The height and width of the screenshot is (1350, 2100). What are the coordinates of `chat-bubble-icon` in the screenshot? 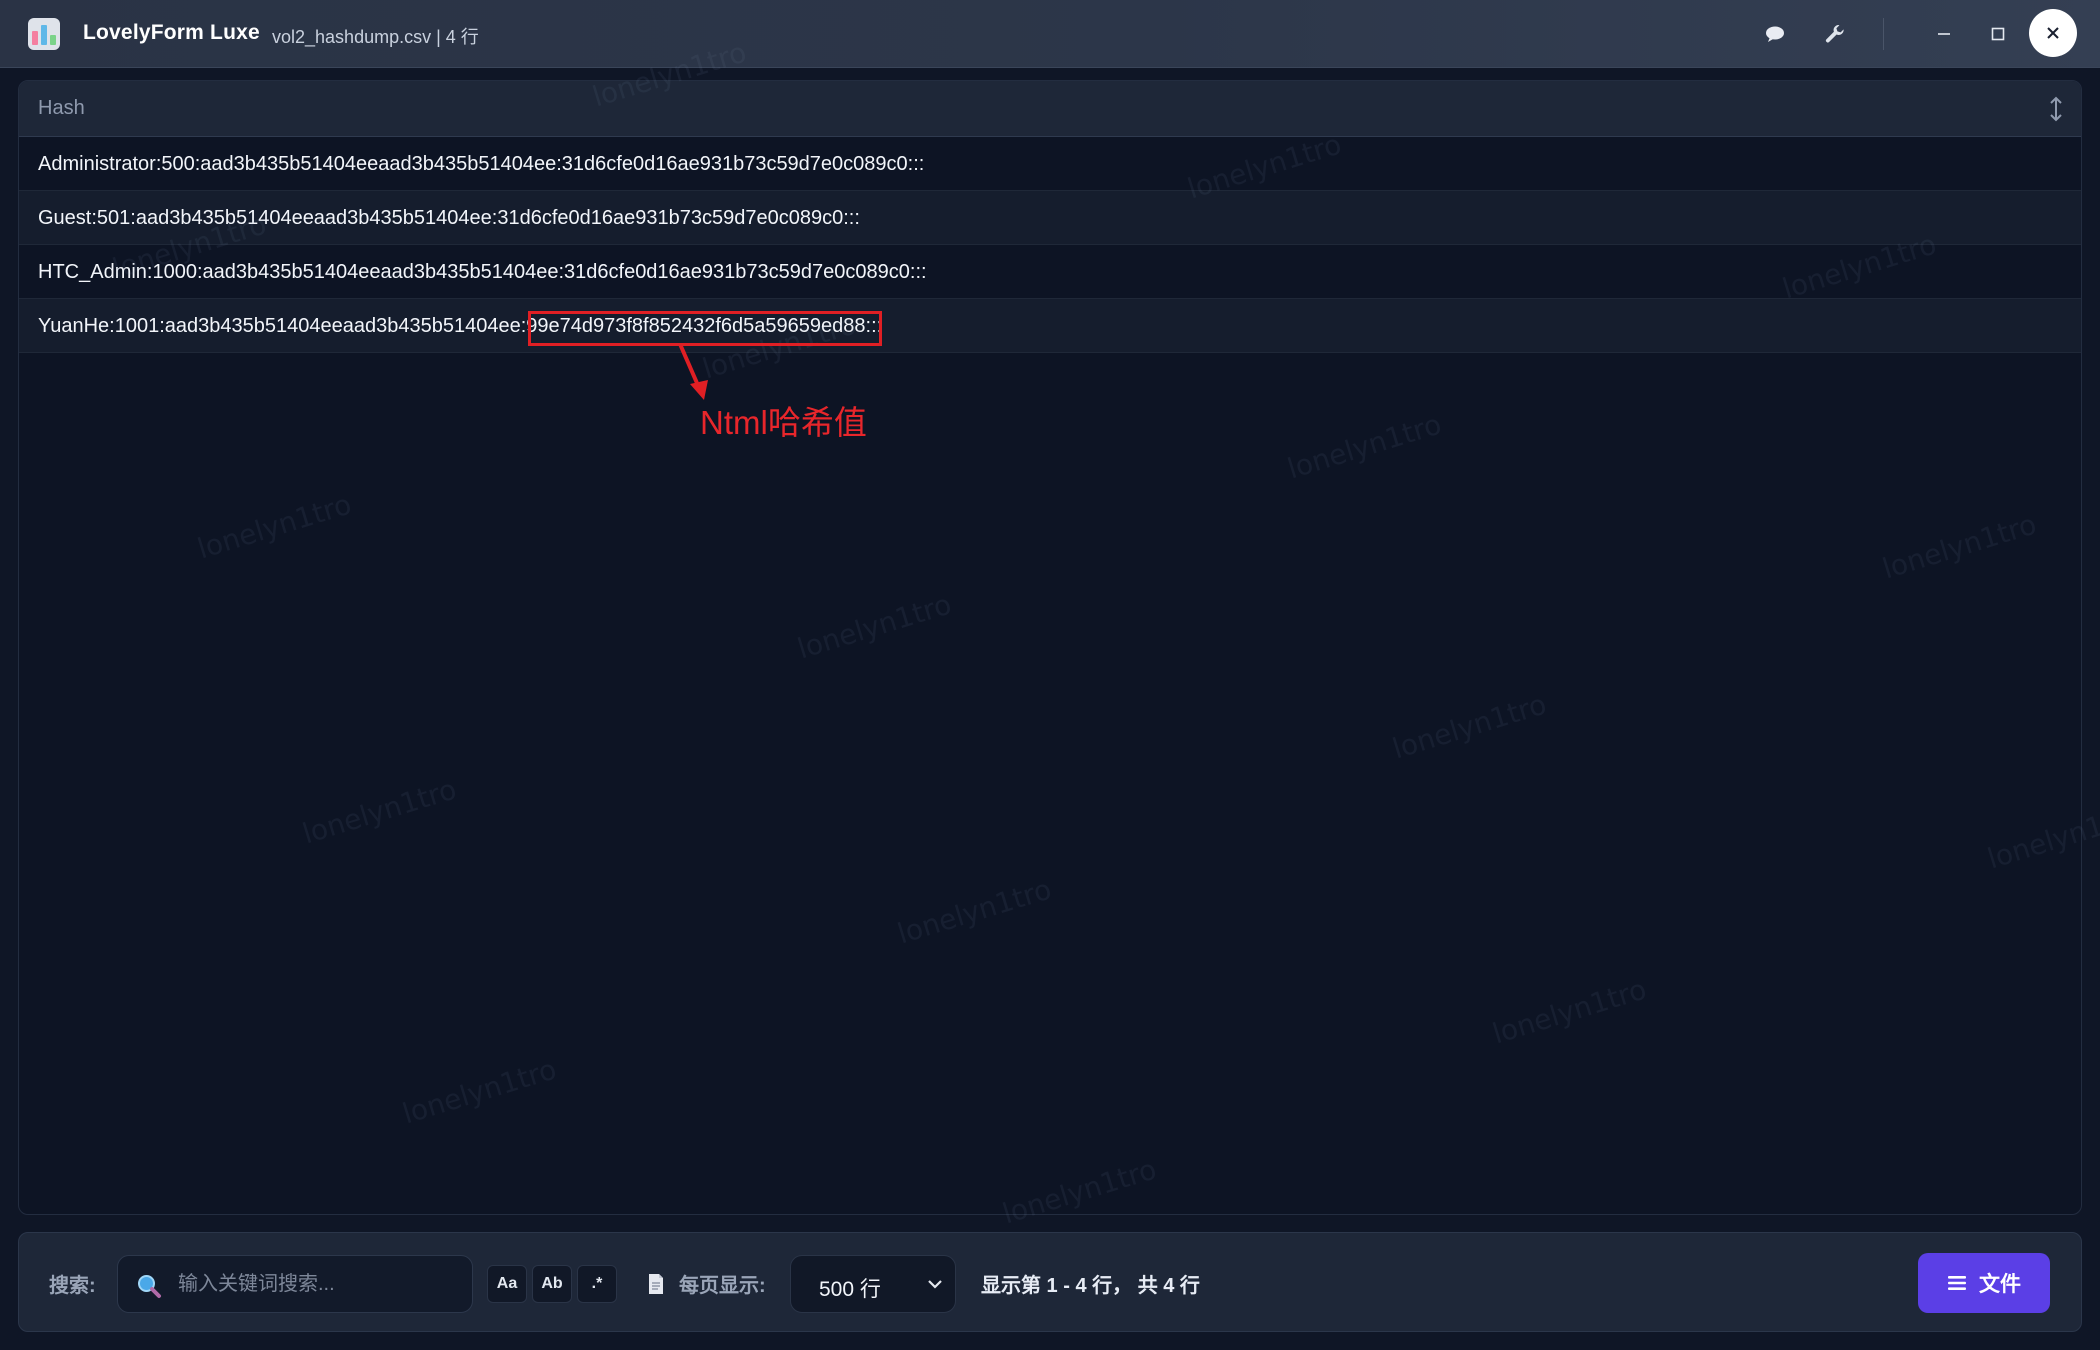 It's located at (1775, 34).